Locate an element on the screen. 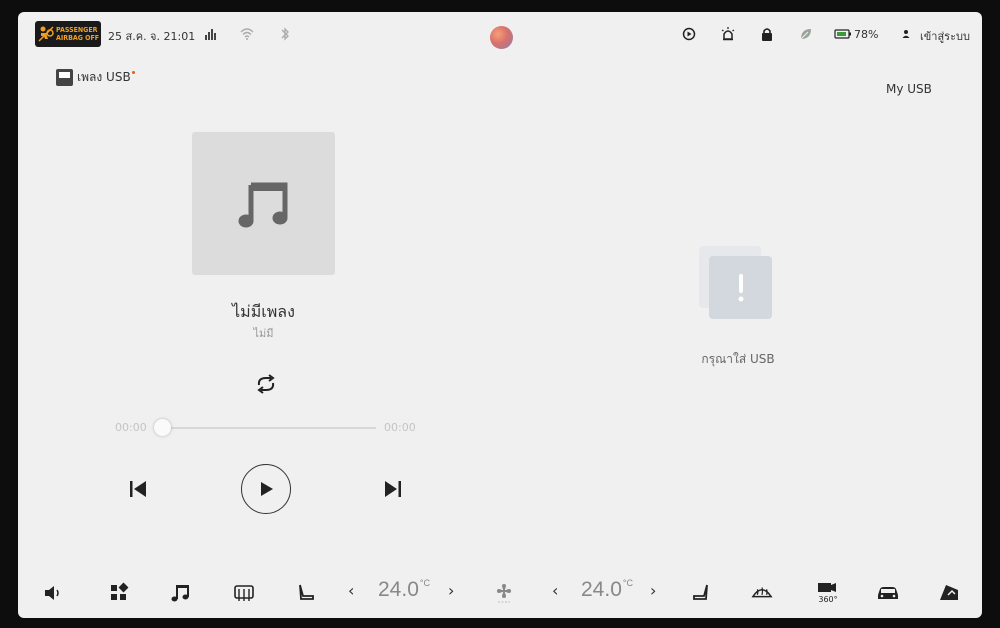 This screenshot has width=1000, height=628. insert-usb-message: กรุณาใส่ USB is located at coordinates (738, 359).